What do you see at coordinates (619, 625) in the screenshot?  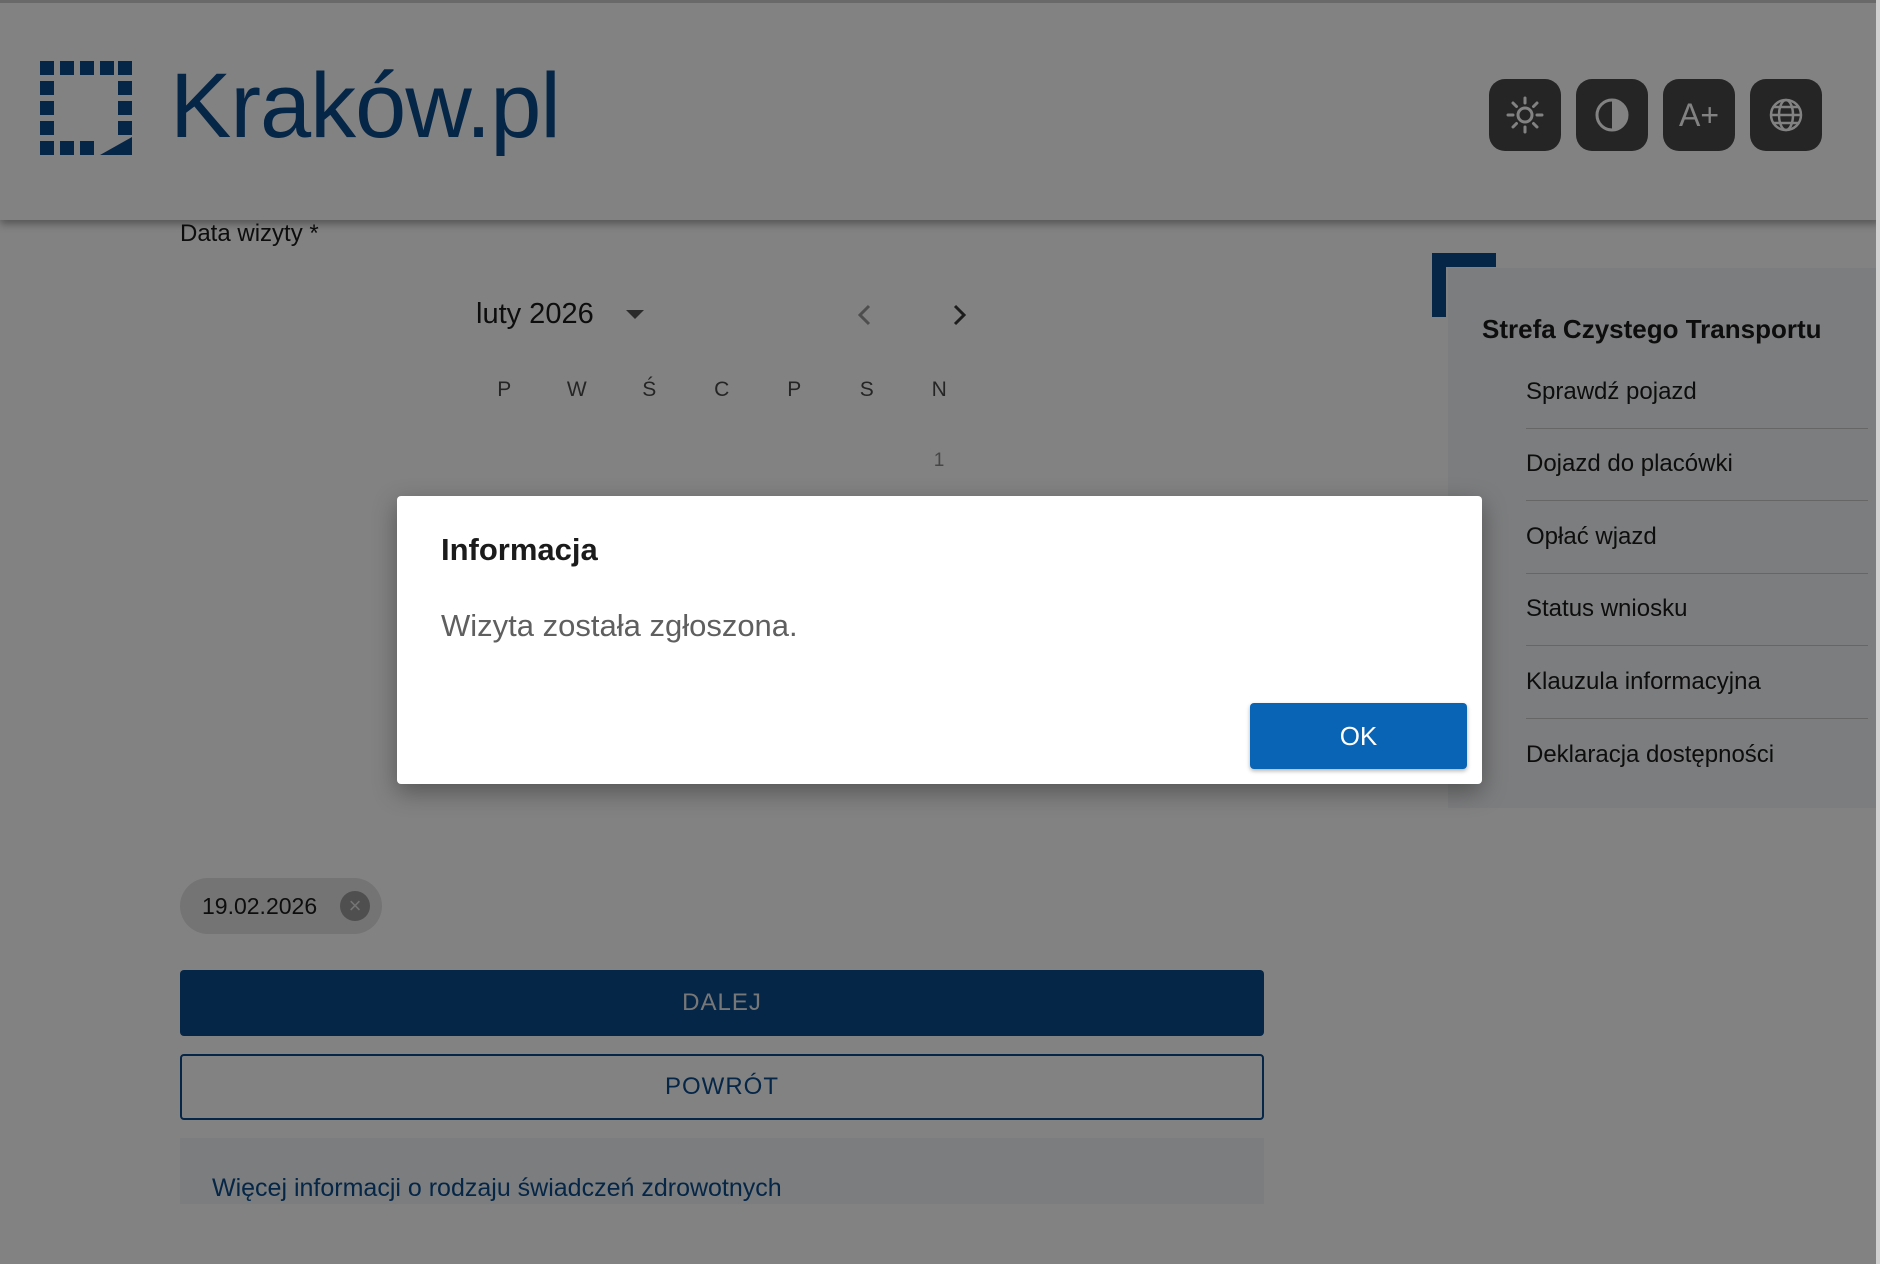 I see `dialog-message: Wizyta została zgłoszona.` at bounding box center [619, 625].